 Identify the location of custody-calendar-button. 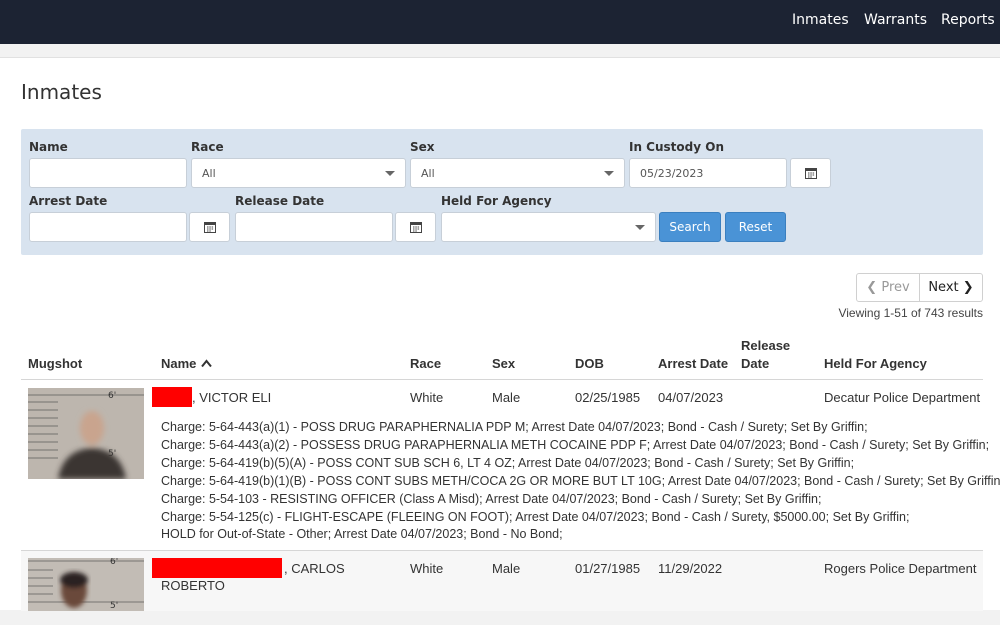
(810, 173).